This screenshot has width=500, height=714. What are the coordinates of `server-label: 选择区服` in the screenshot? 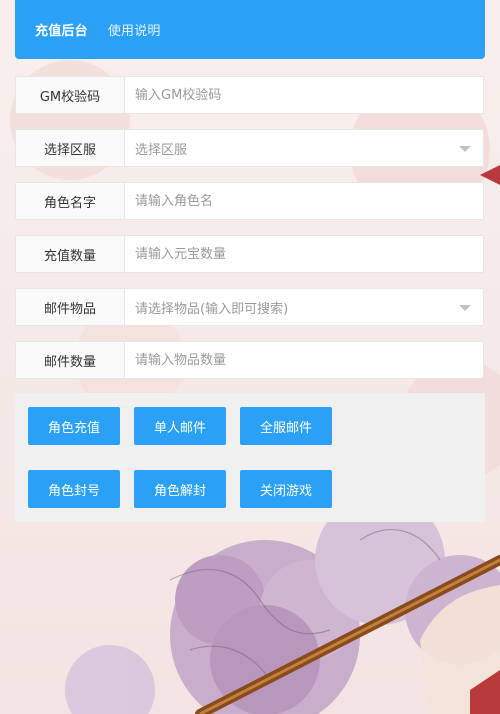 It's located at (70, 148).